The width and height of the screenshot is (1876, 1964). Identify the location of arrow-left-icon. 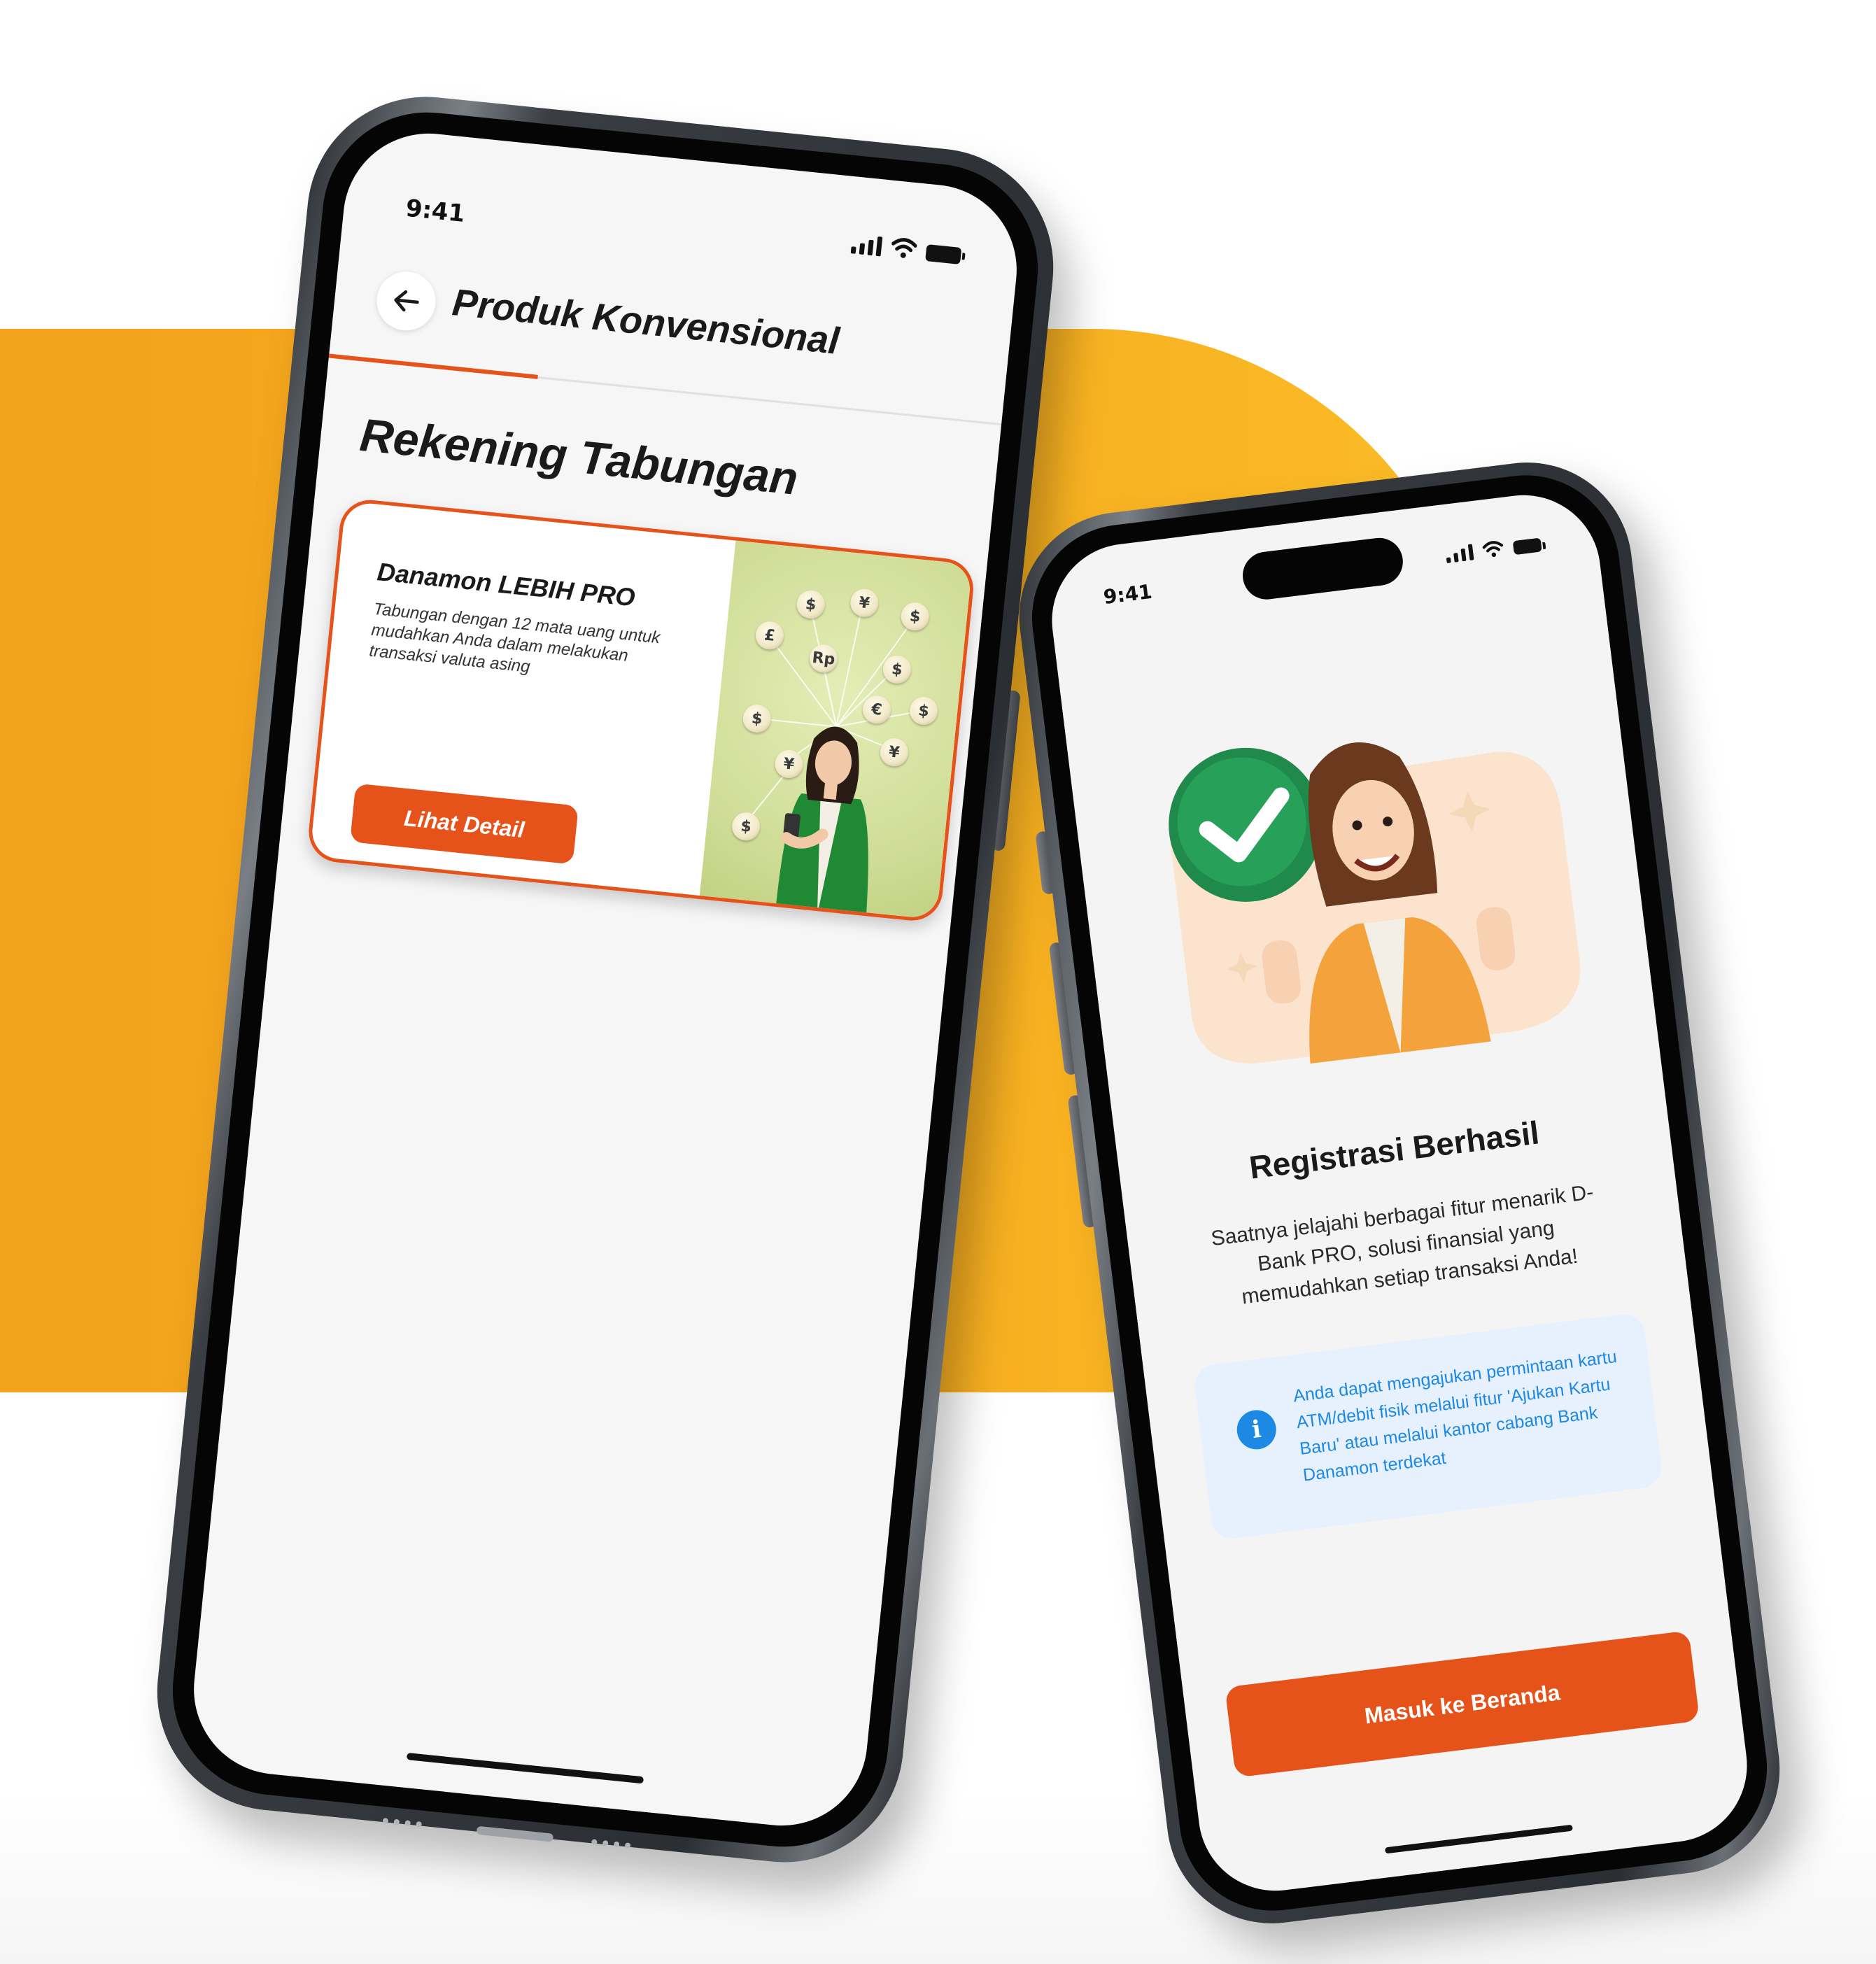
(407, 301).